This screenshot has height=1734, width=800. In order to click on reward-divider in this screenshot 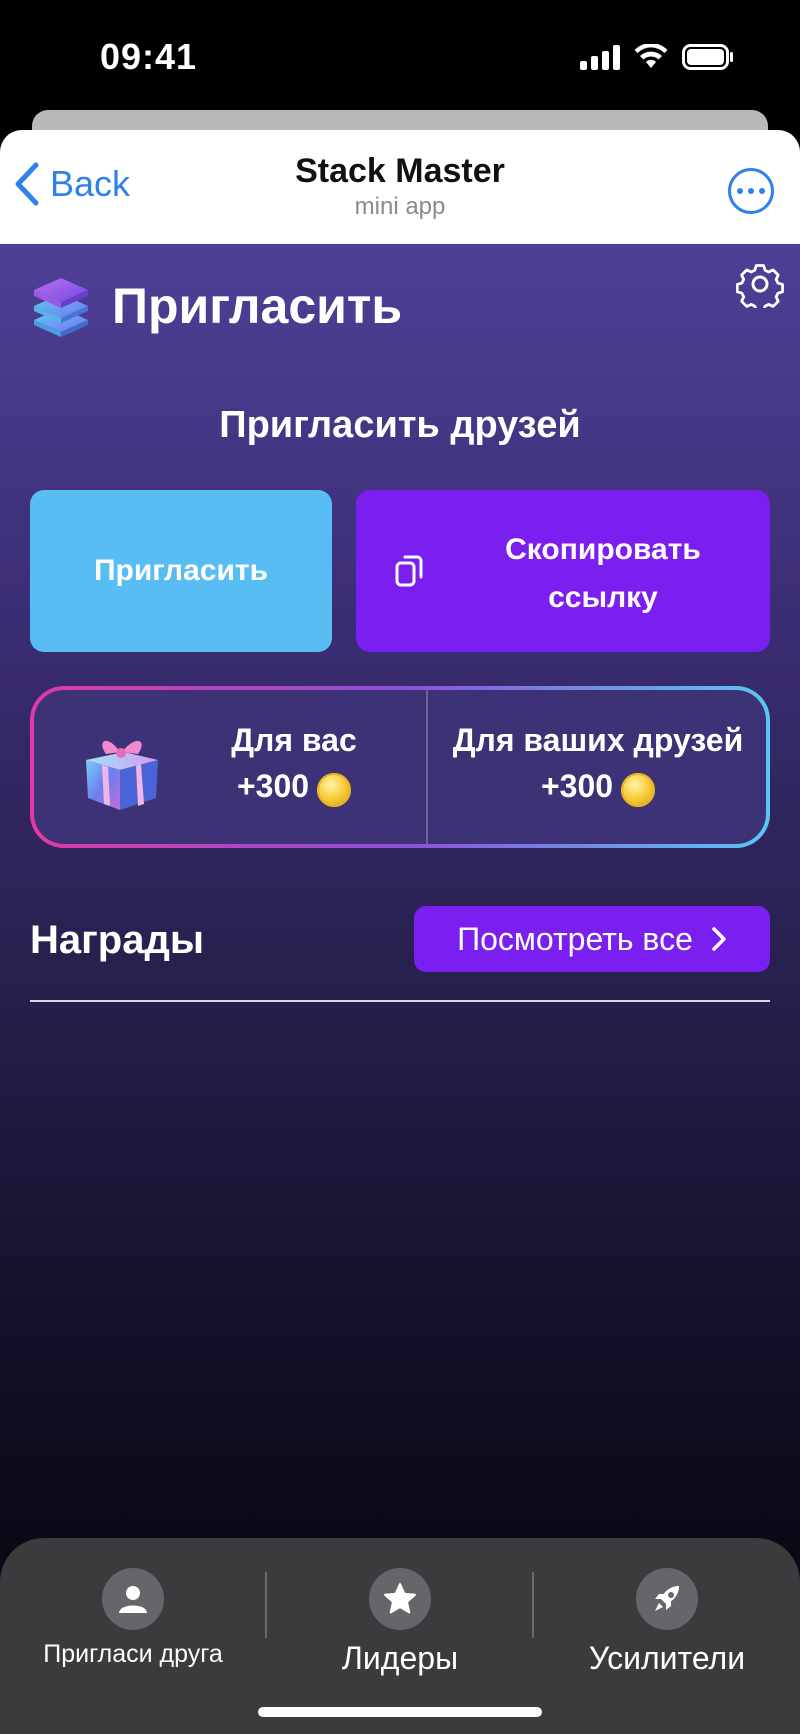, I will do `click(427, 767)`.